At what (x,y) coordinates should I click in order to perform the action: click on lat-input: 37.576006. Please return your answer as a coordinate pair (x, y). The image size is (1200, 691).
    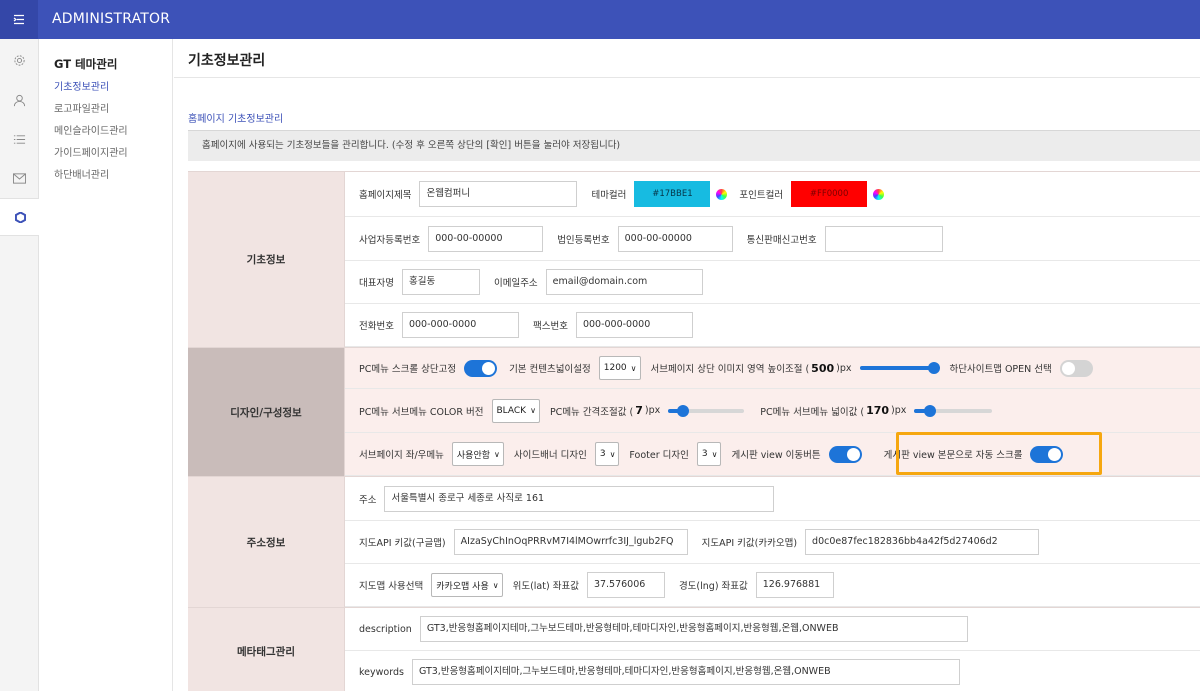
    Looking at the image, I should click on (625, 585).